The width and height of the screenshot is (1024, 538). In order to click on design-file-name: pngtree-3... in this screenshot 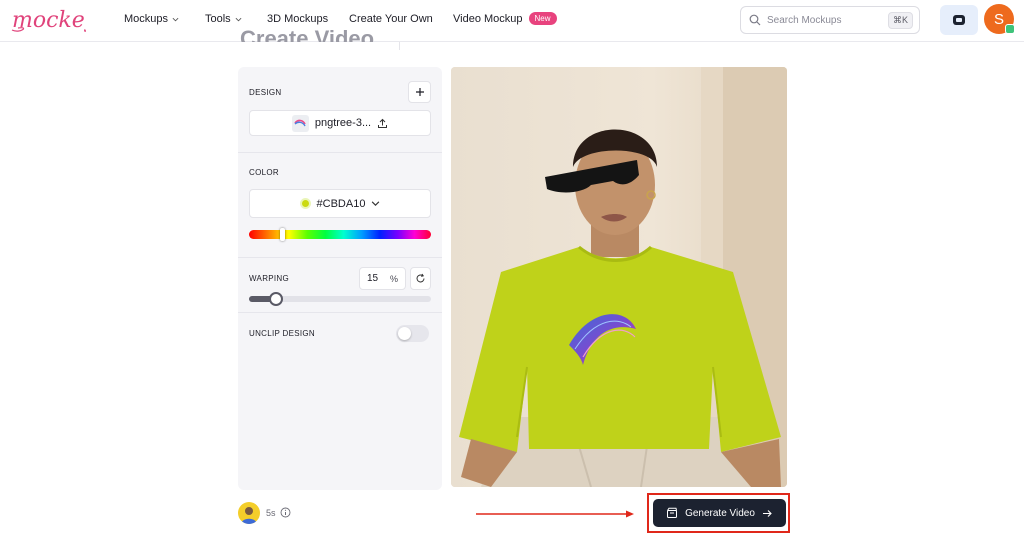, I will do `click(343, 123)`.